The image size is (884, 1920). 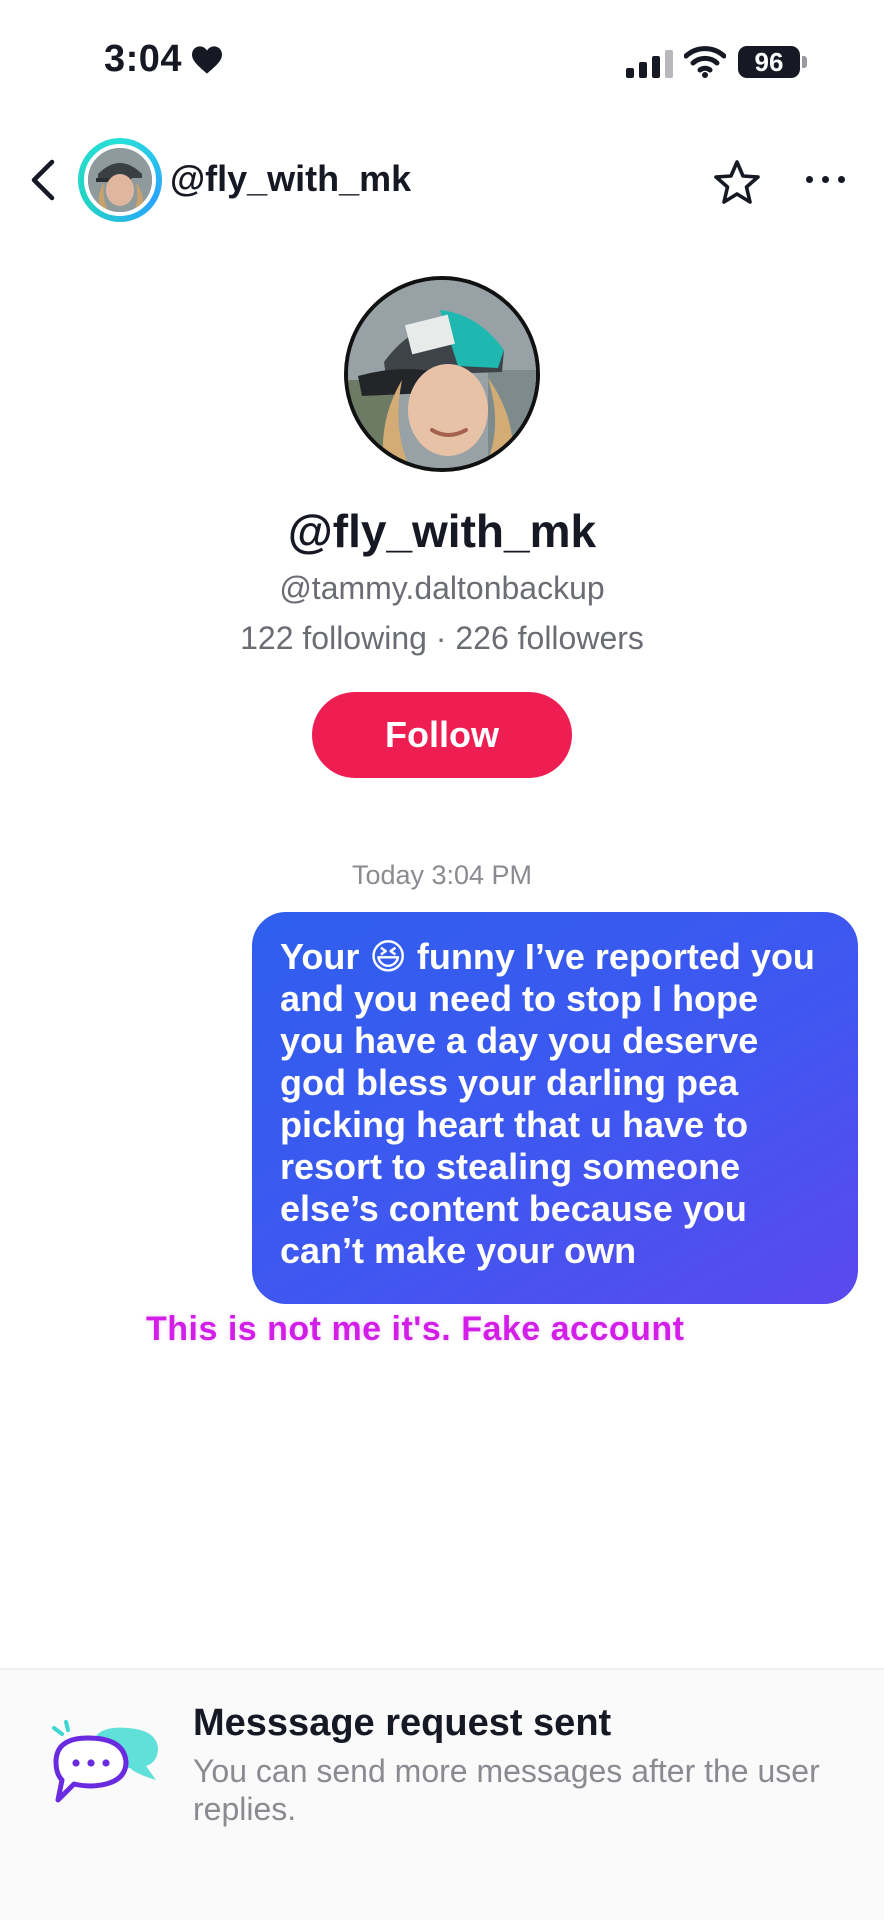 What do you see at coordinates (825, 179) in the screenshot?
I see `more-icon` at bounding box center [825, 179].